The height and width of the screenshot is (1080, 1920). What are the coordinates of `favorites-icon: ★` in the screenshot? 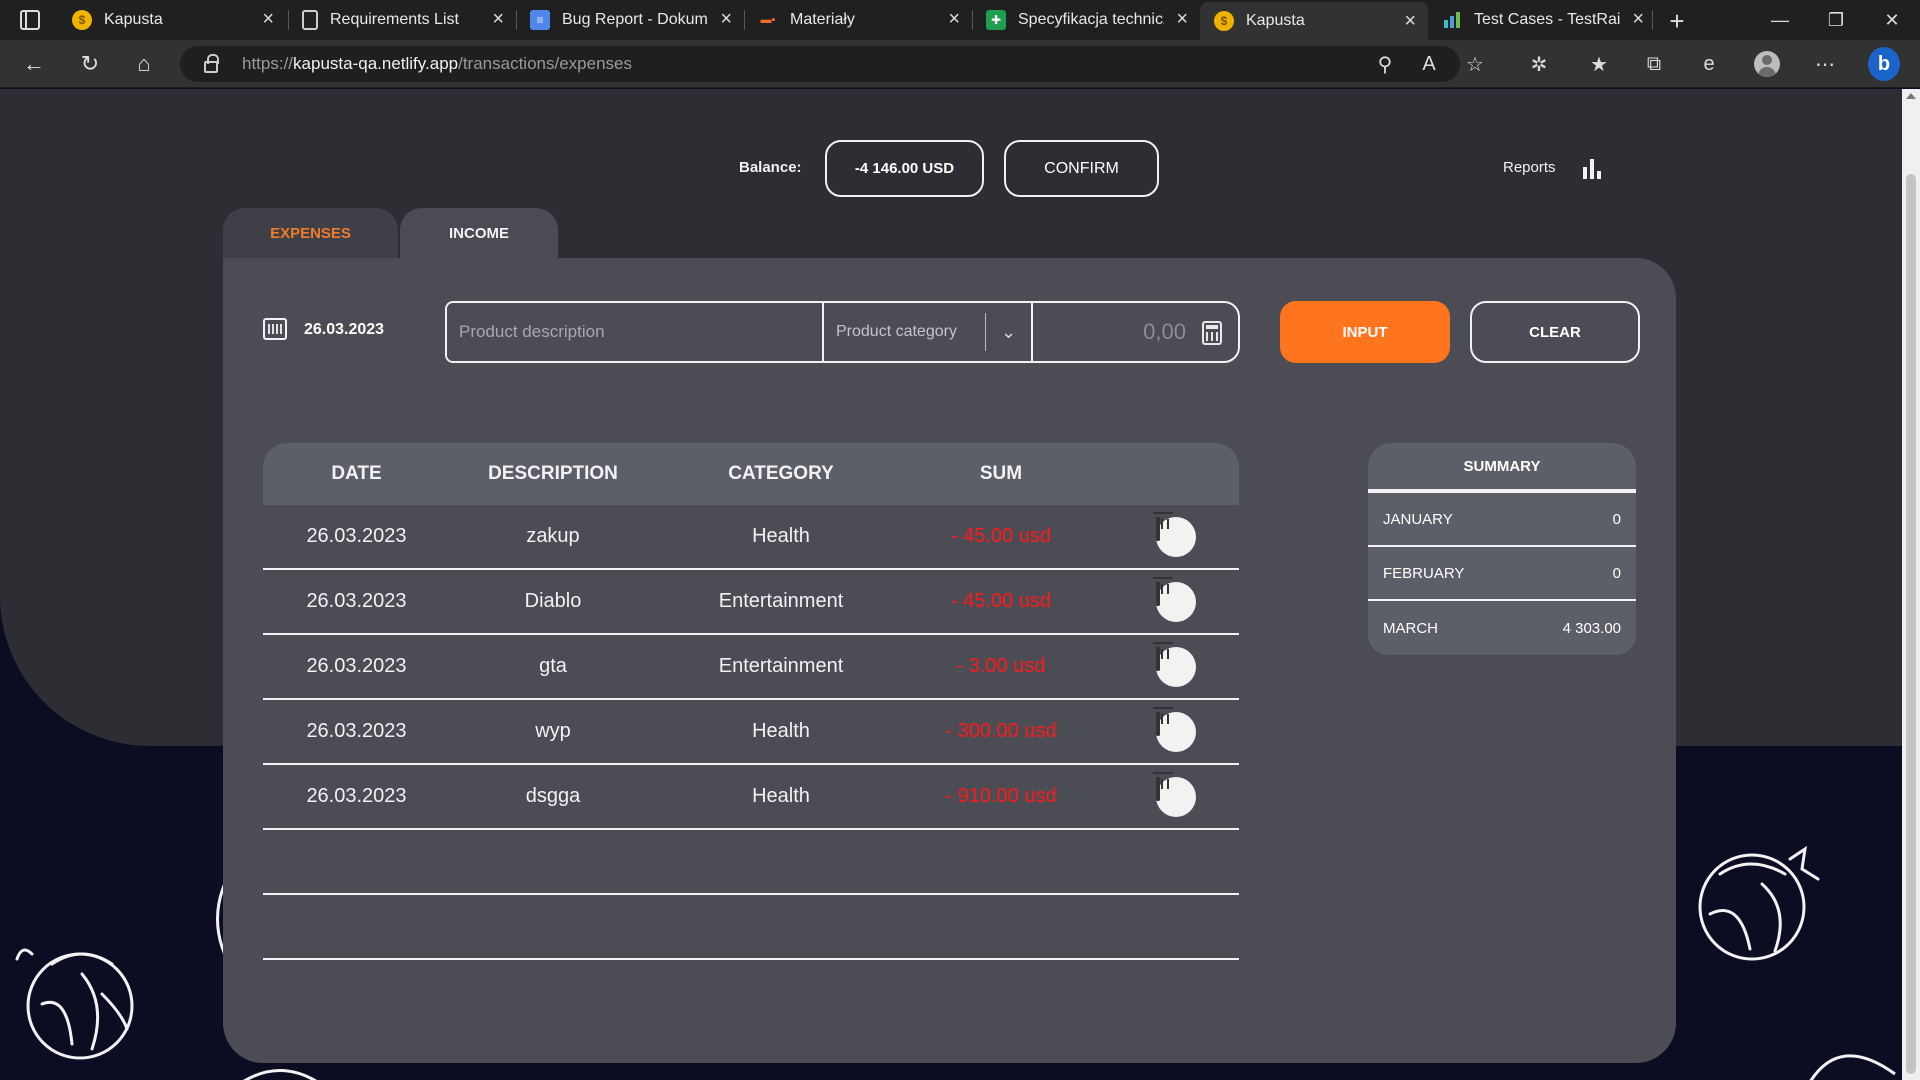 It's located at (1599, 64).